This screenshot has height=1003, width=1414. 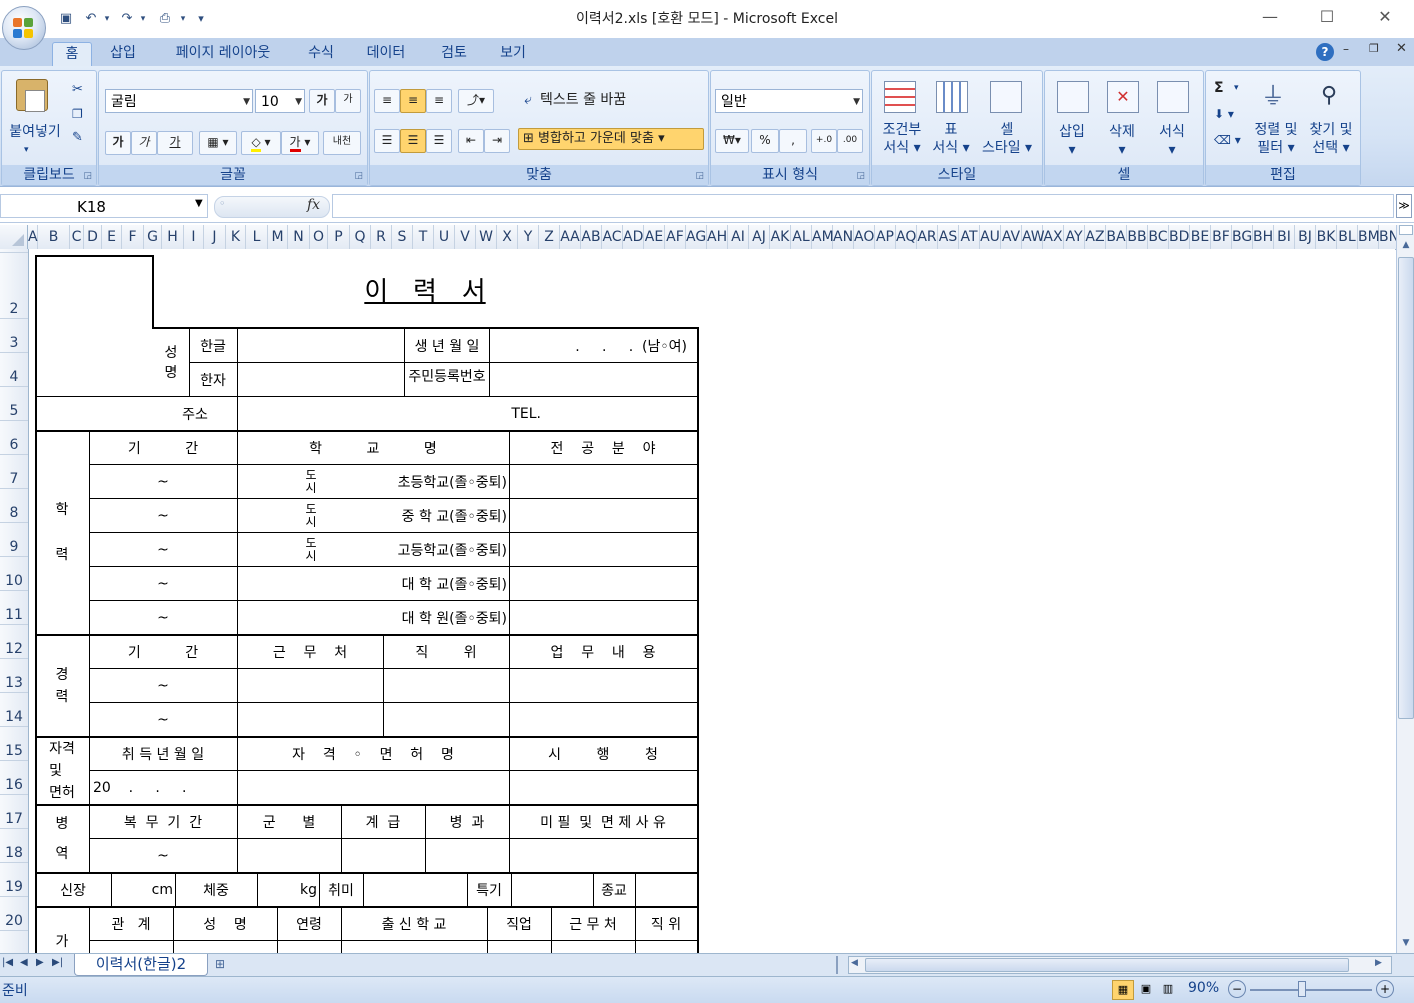 What do you see at coordinates (906, 237) in the screenshot?
I see `column-header-aq: AQ` at bounding box center [906, 237].